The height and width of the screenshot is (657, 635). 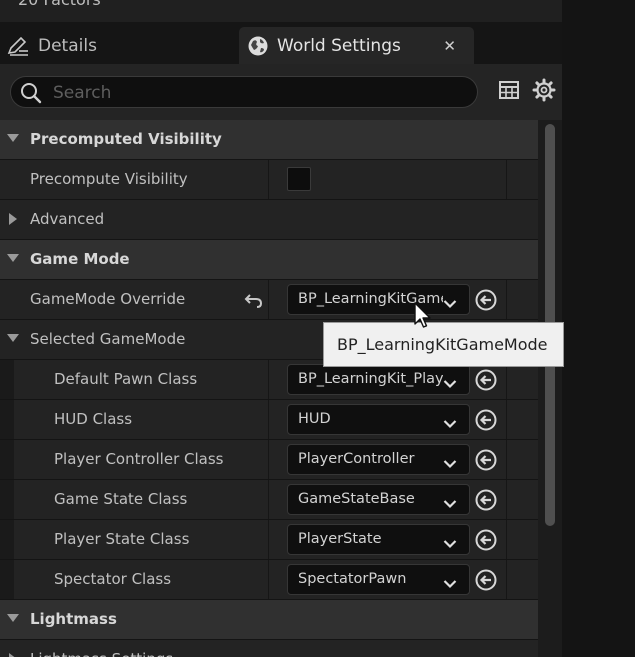 I want to click on property-name-cell: HUD Class, so click(x=134, y=419).